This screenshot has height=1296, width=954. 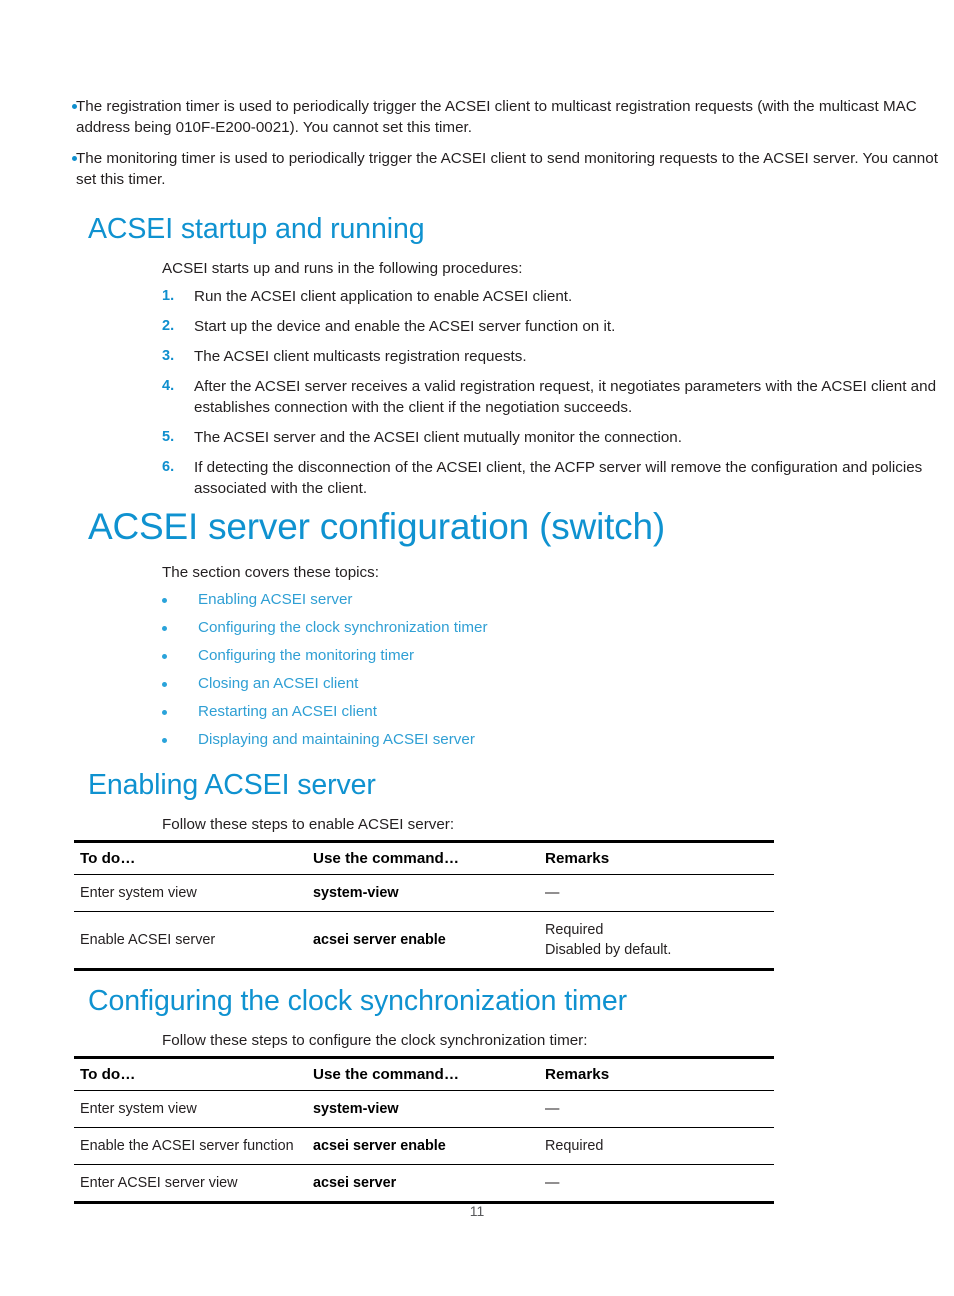 I want to click on list-item: Enabling ACSEI server, so click(x=521, y=600).